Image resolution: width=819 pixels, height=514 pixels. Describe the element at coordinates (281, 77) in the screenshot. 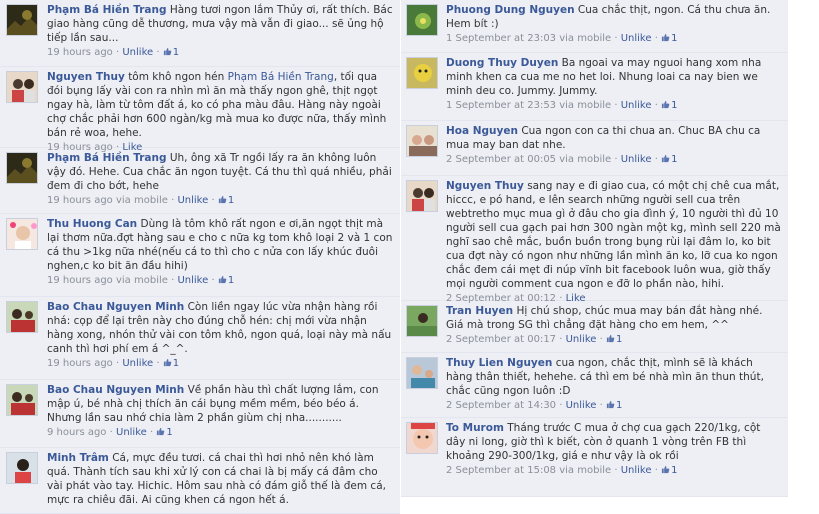

I see `mention-link: Phạm Bá Hiền Trang` at that location.